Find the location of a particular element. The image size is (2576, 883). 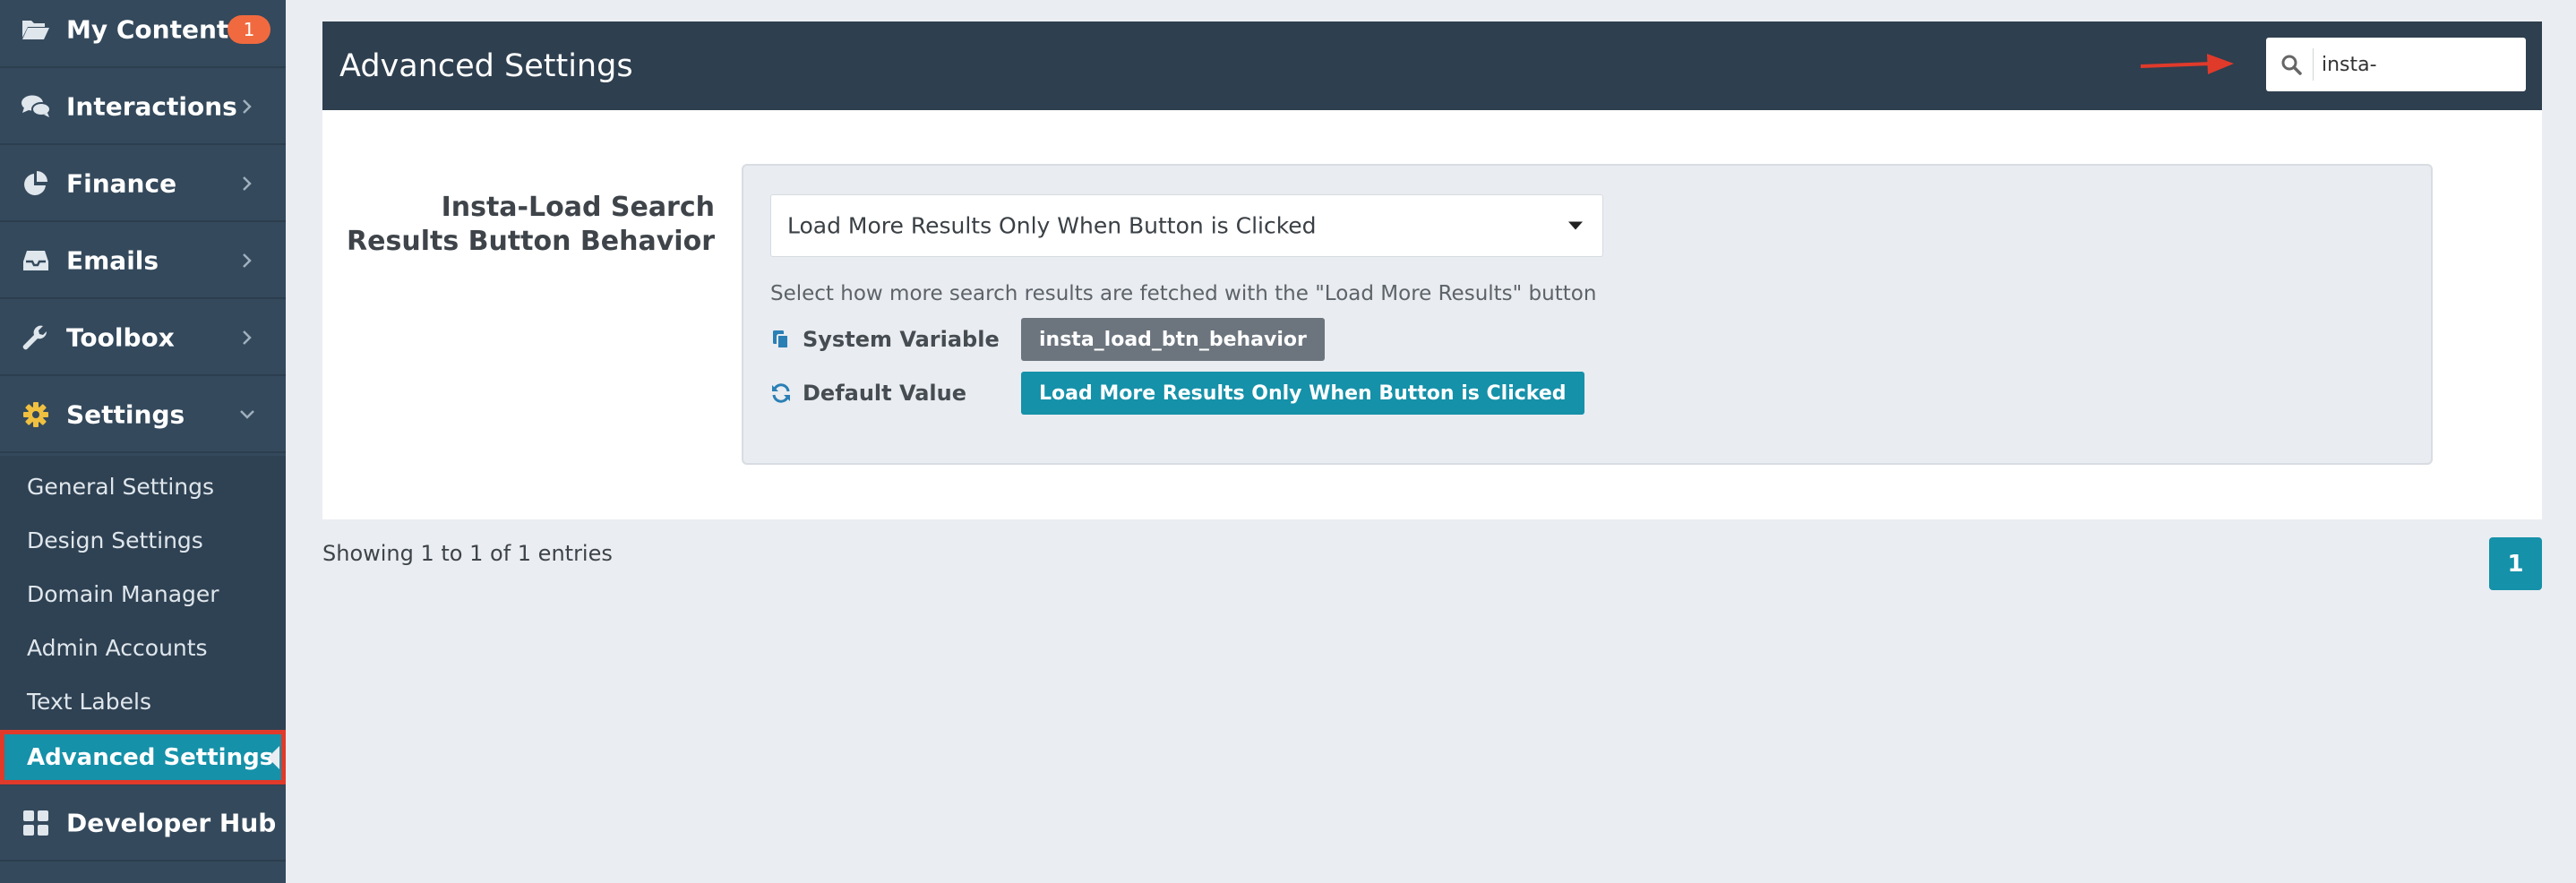

refresh-icon is located at coordinates (781, 393).